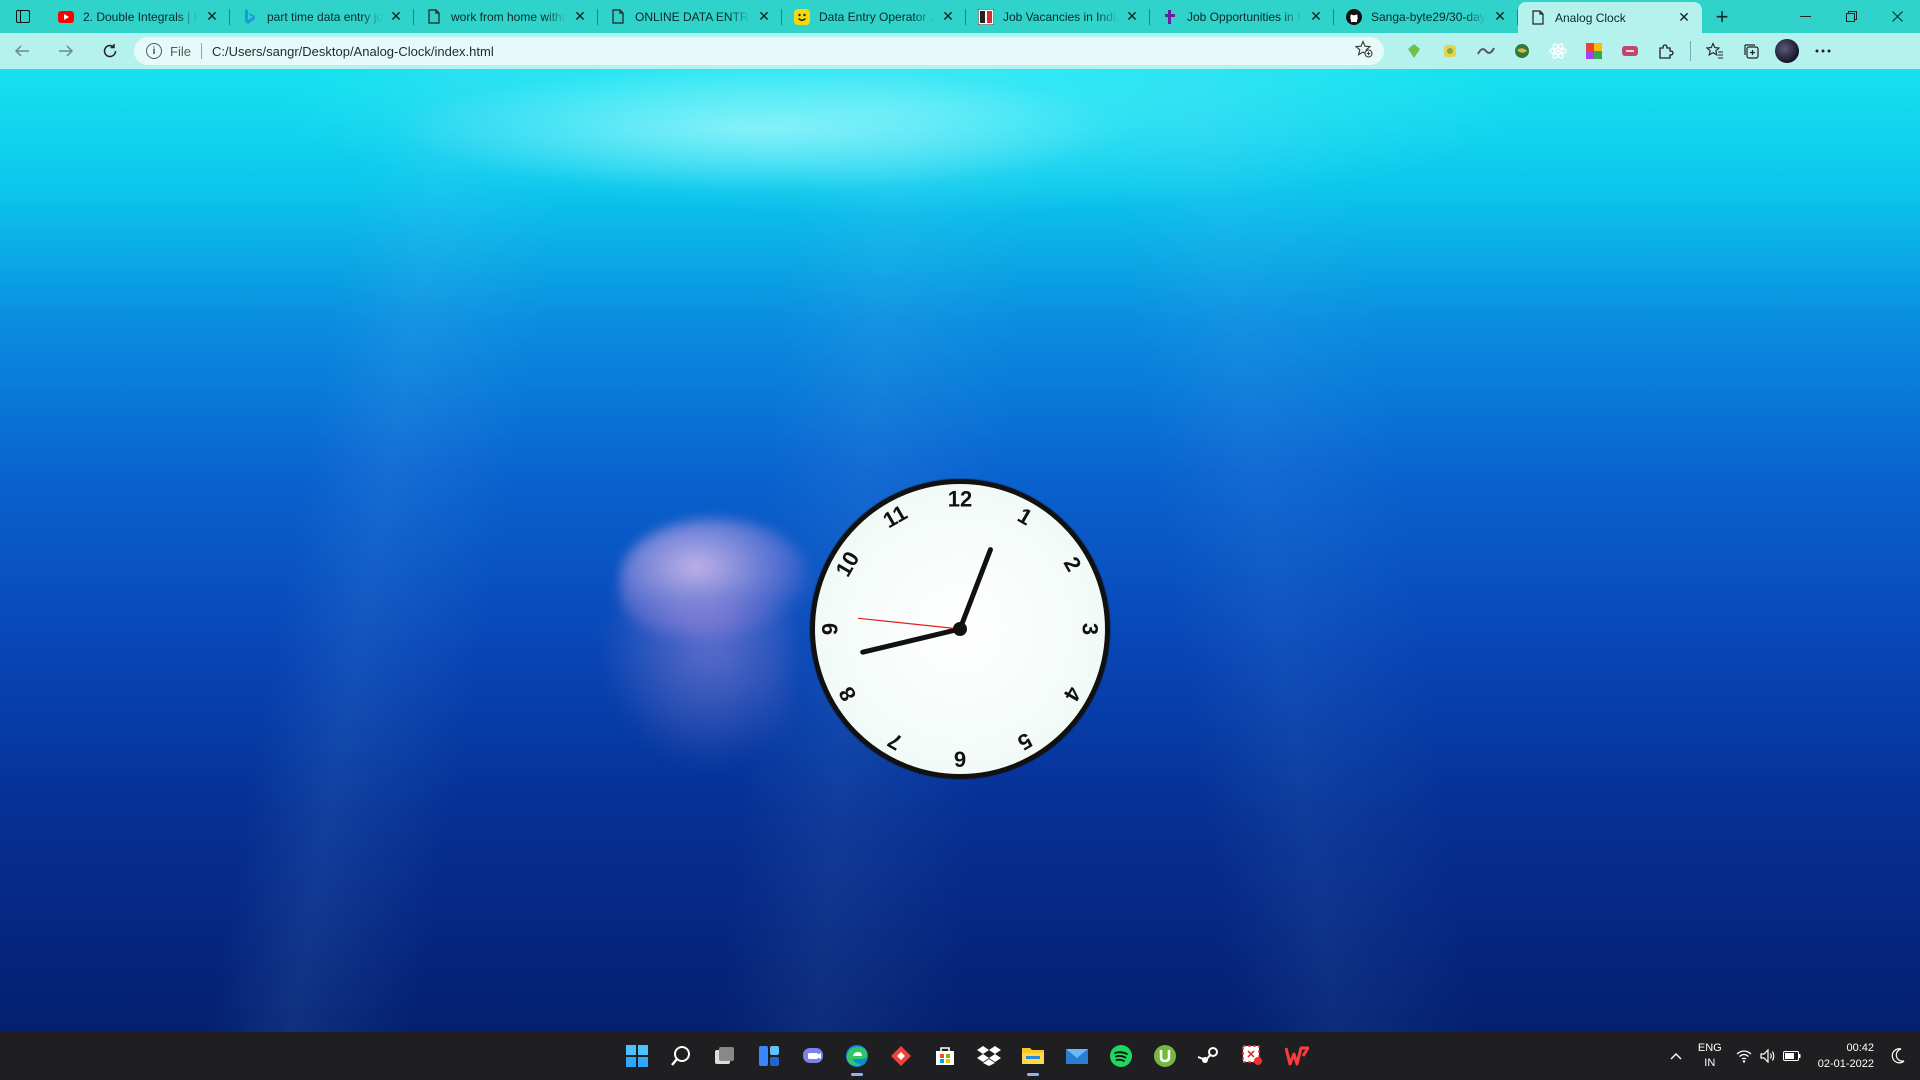  I want to click on widgets-icon, so click(769, 1056).